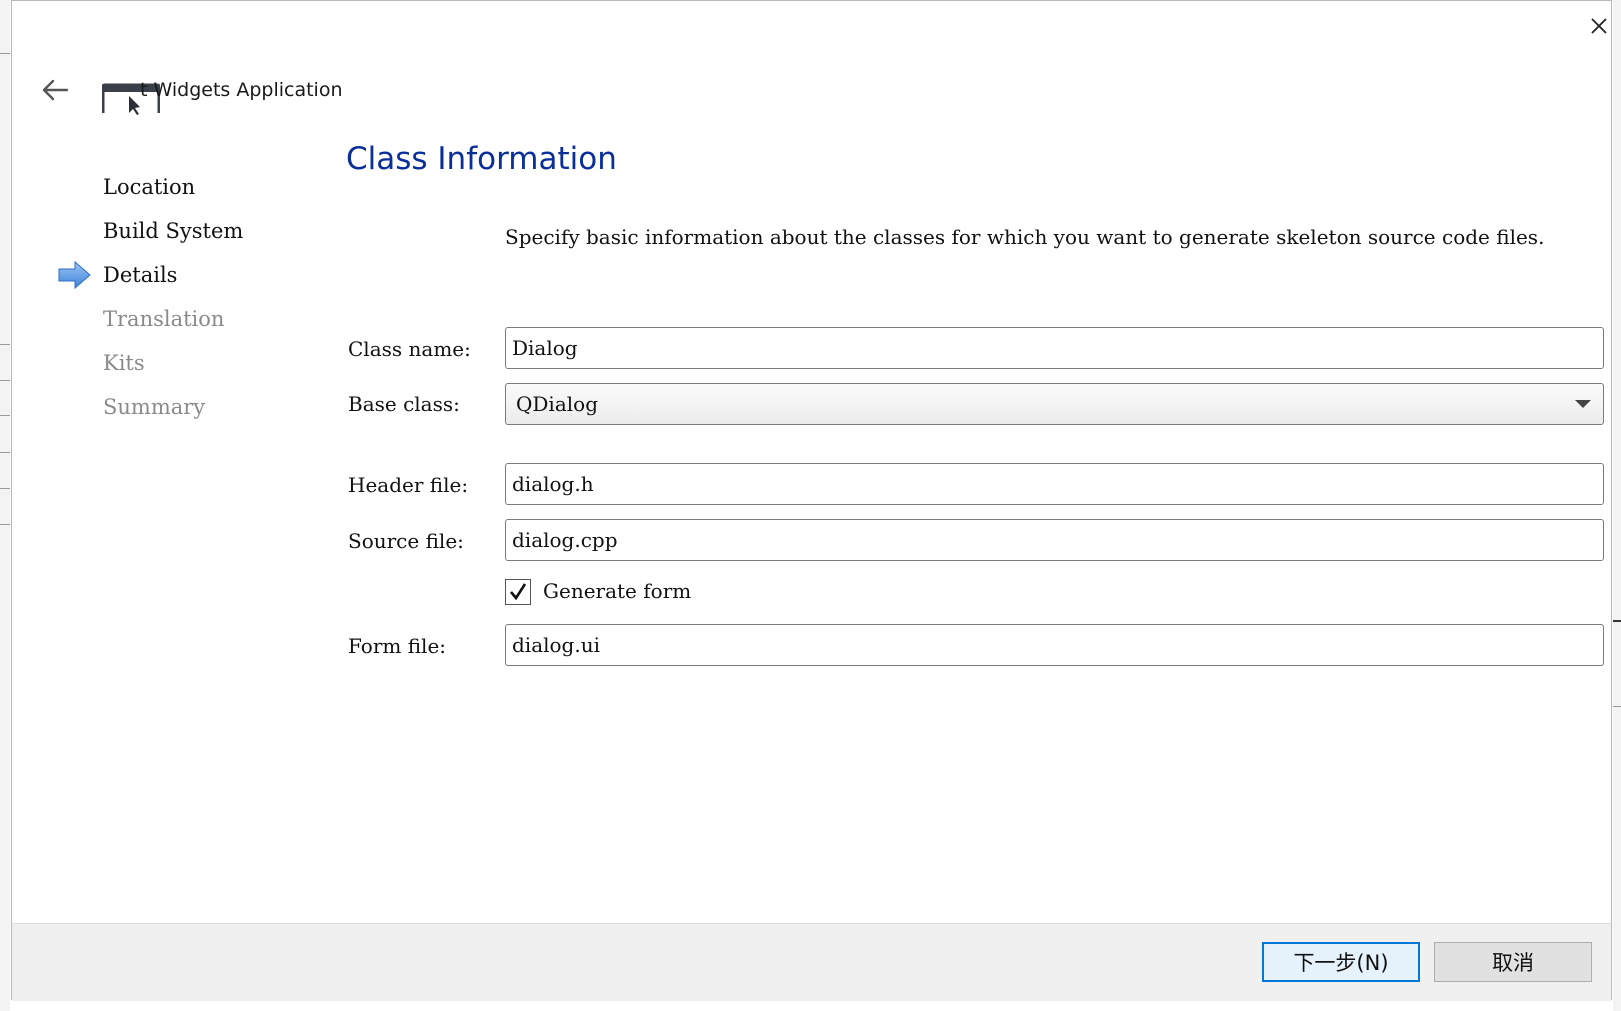  What do you see at coordinates (74, 275) in the screenshot?
I see `step-arrow-icon` at bounding box center [74, 275].